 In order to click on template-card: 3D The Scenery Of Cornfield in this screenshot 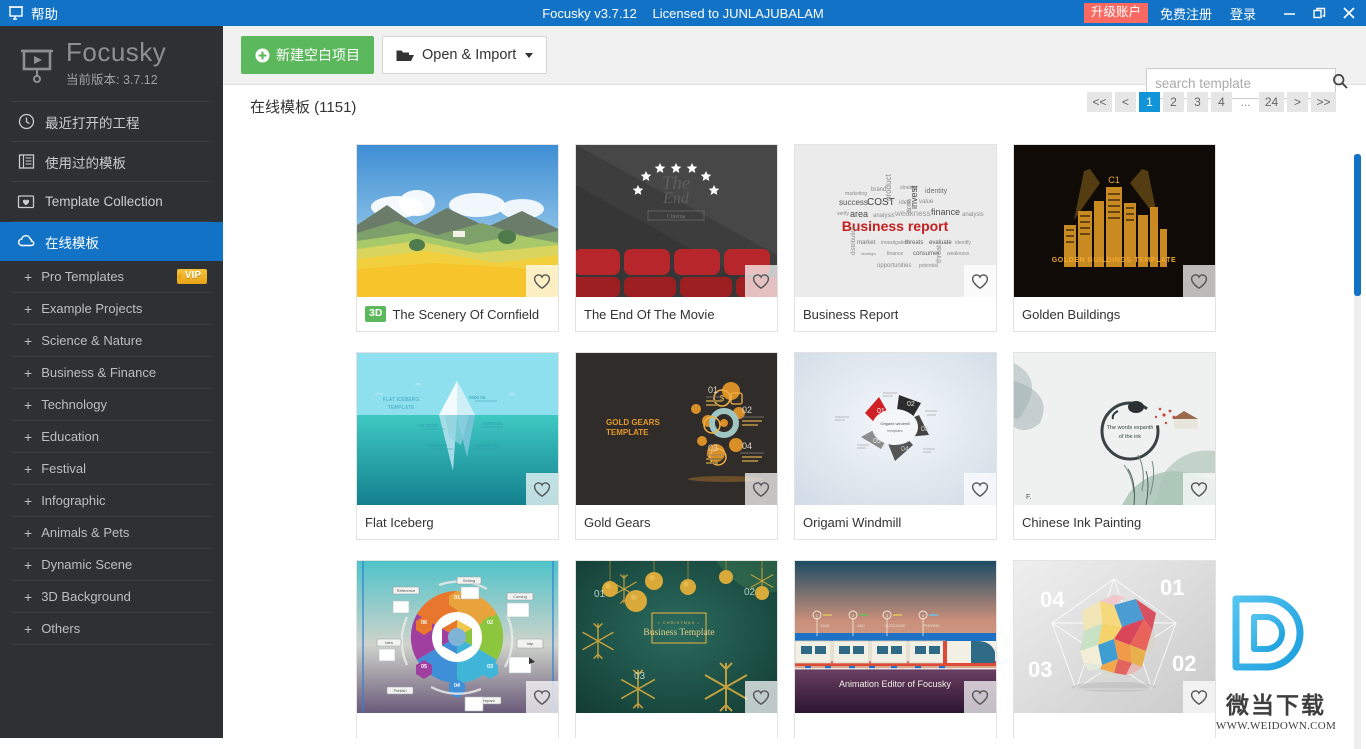, I will do `click(457, 238)`.